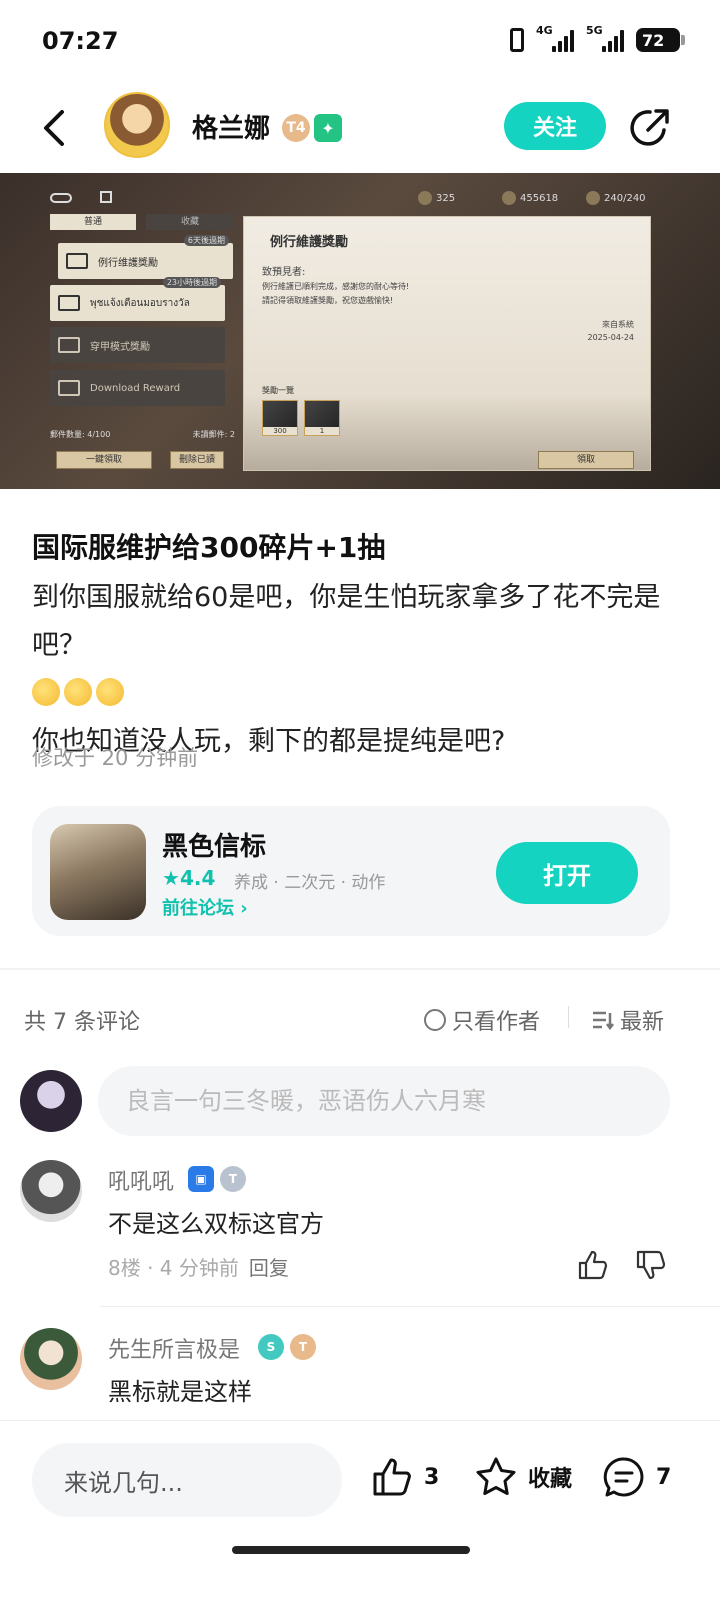  Describe the element at coordinates (360, 203) in the screenshot. I see `game-resource-bar: 325 455618 240/240` at that location.